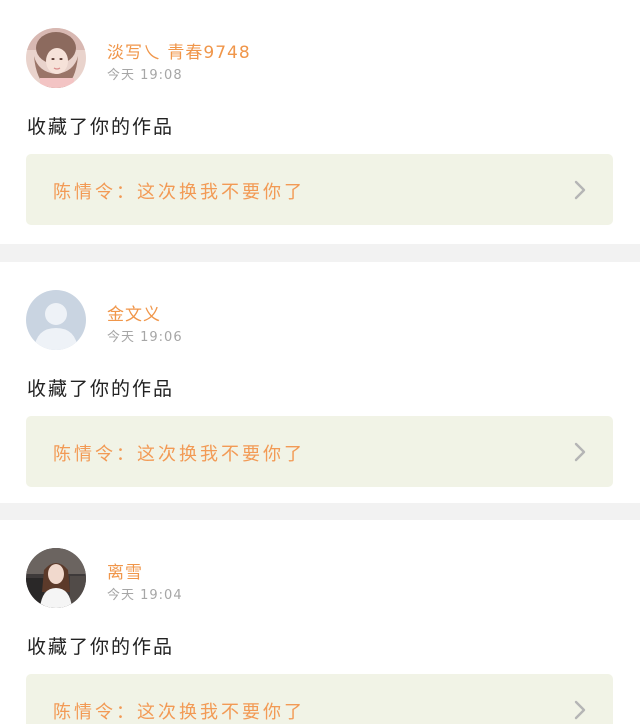  Describe the element at coordinates (145, 595) in the screenshot. I see `timestamp: 今天 19:04` at that location.